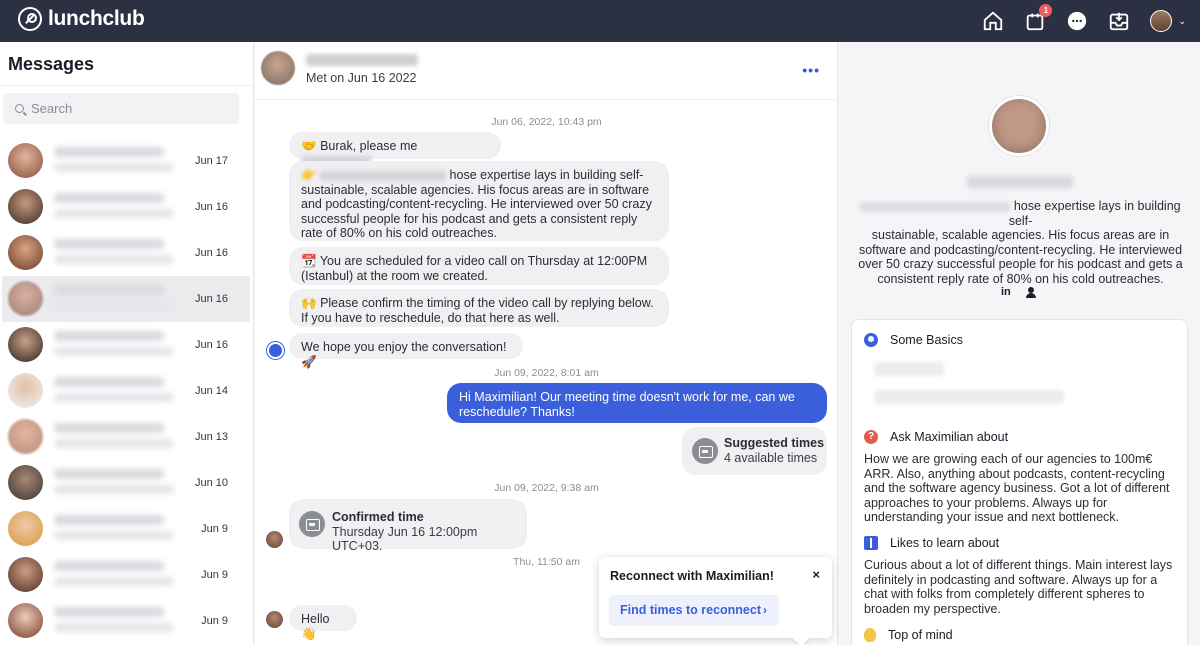 The image size is (1200, 645). Describe the element at coordinates (126, 161) in the screenshot. I see `conversation-item: Jun 17` at that location.